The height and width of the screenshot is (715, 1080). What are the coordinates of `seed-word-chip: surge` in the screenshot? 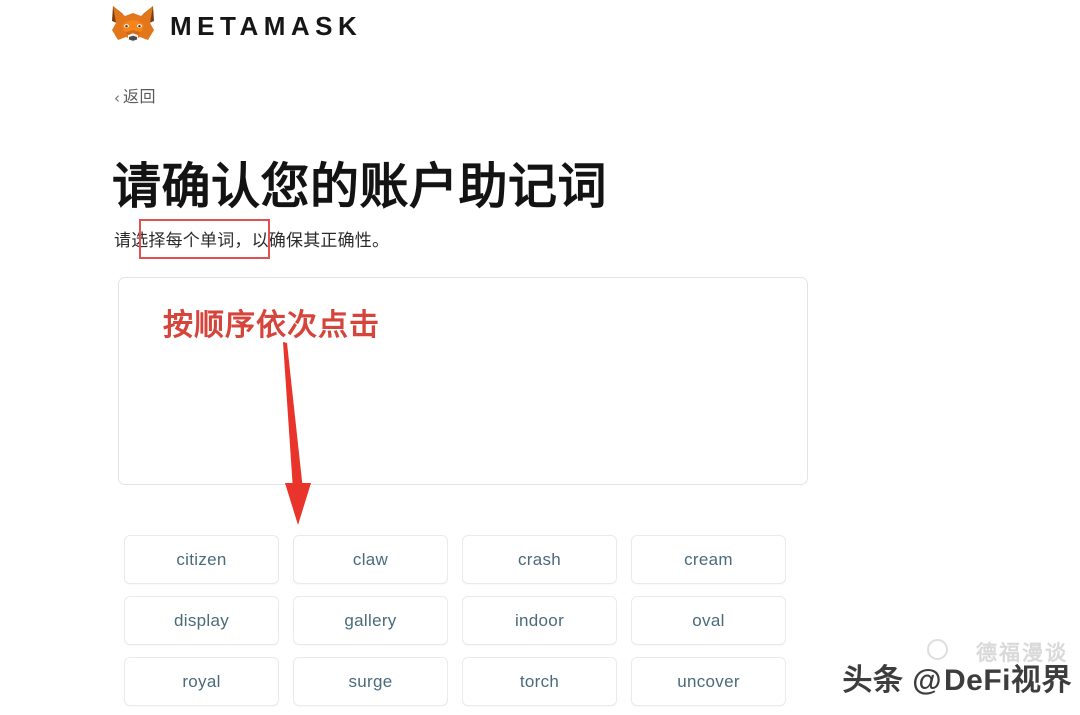 It's located at (370, 681).